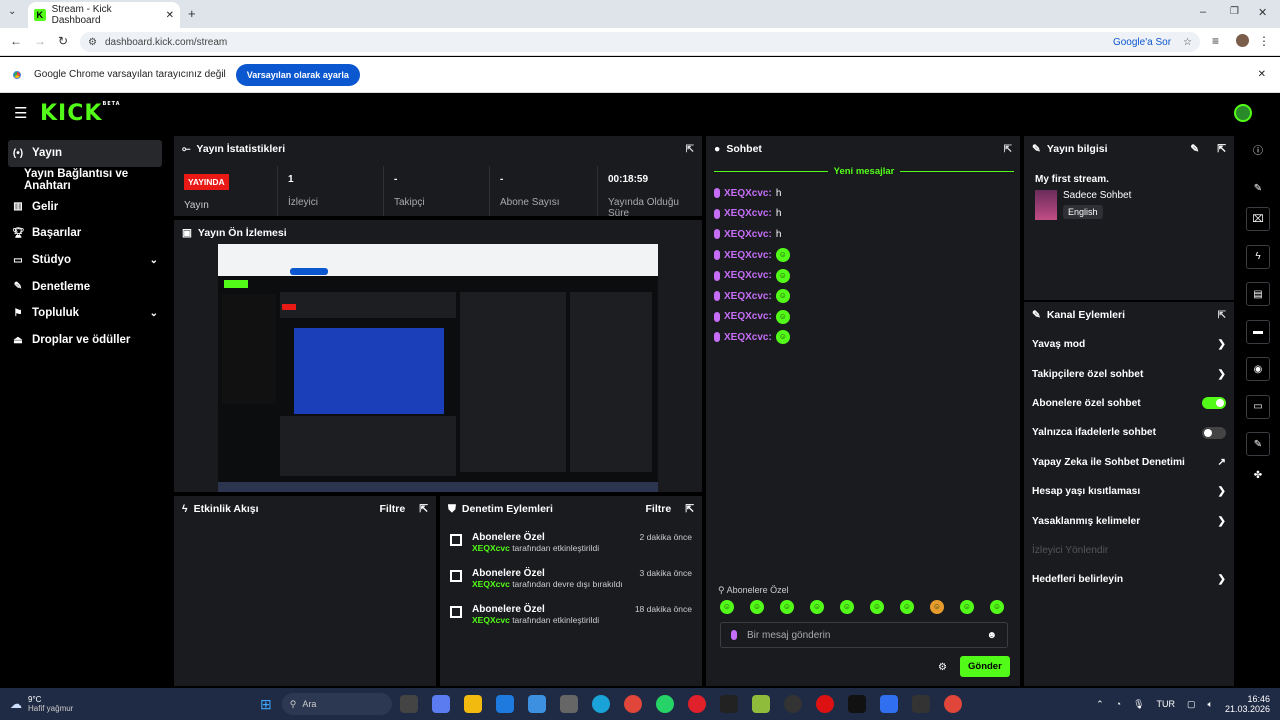 Image resolution: width=1280 pixels, height=720 pixels. Describe the element at coordinates (92, 42) in the screenshot. I see `site-info-icon: ⚙` at that location.